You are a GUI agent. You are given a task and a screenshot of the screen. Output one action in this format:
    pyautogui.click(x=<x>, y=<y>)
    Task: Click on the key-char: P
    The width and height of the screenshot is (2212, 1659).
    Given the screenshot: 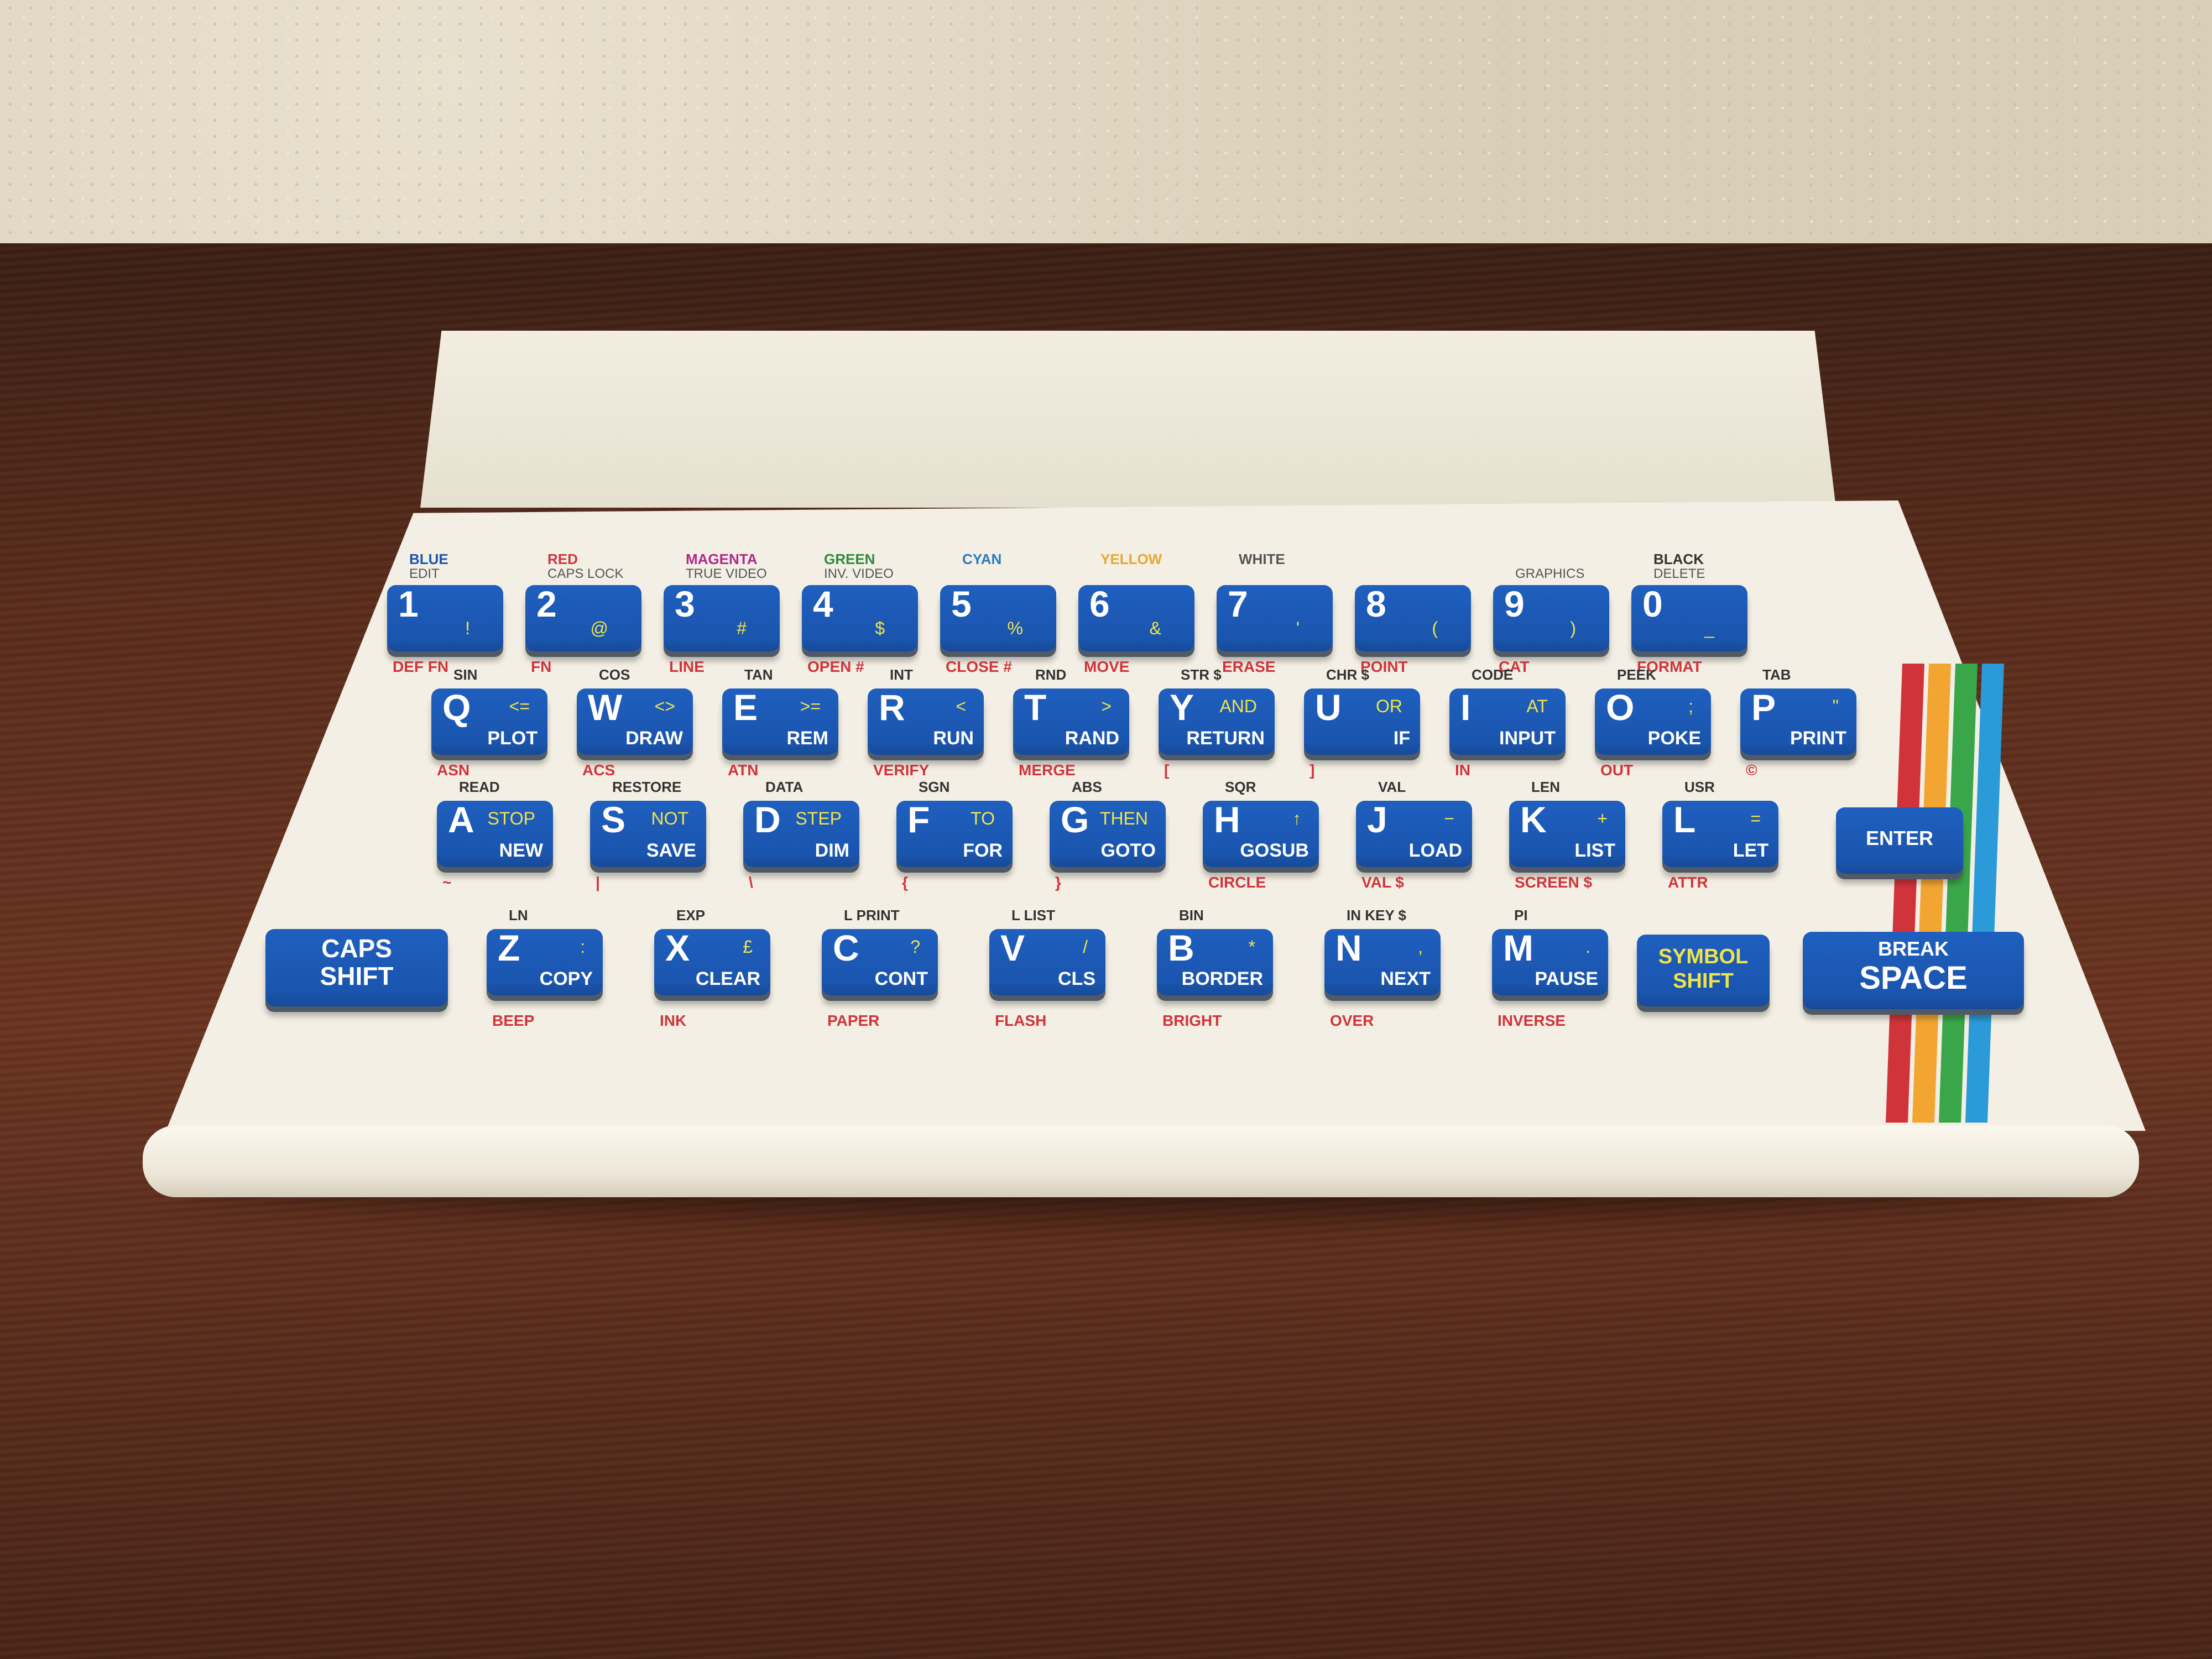 What is the action you would take?
    pyautogui.click(x=1764, y=707)
    